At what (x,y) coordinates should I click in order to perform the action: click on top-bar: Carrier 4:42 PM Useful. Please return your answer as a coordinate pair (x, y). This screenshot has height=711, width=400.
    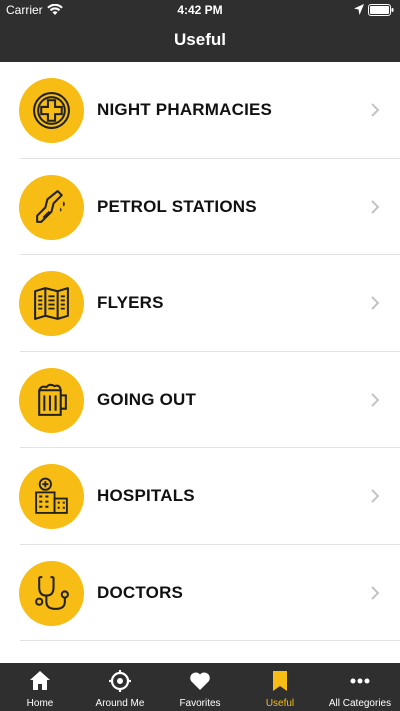
    Looking at the image, I should click on (200, 31).